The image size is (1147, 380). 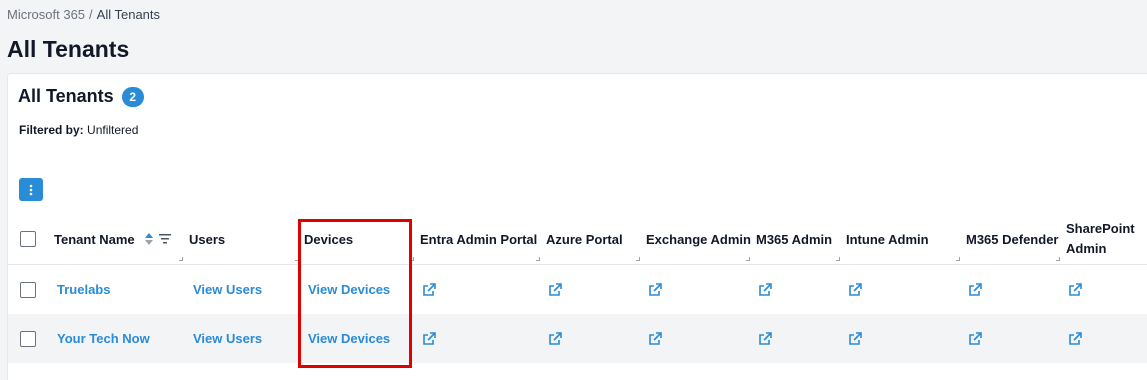 I want to click on kebab-menu-icon, so click(x=31, y=189).